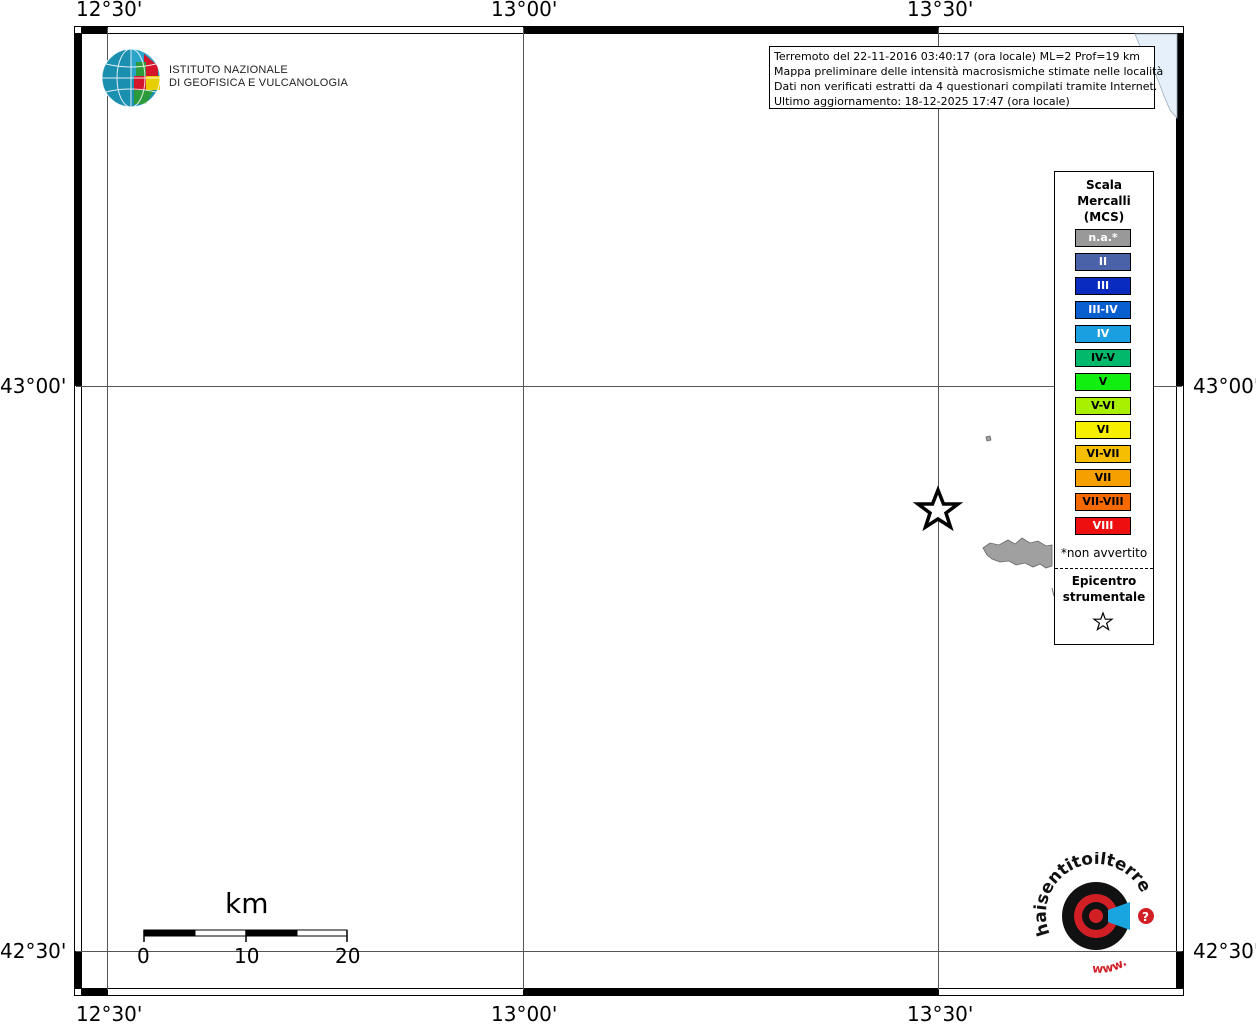 This screenshot has width=1256, height=1026. I want to click on islet-shape, so click(988, 438).